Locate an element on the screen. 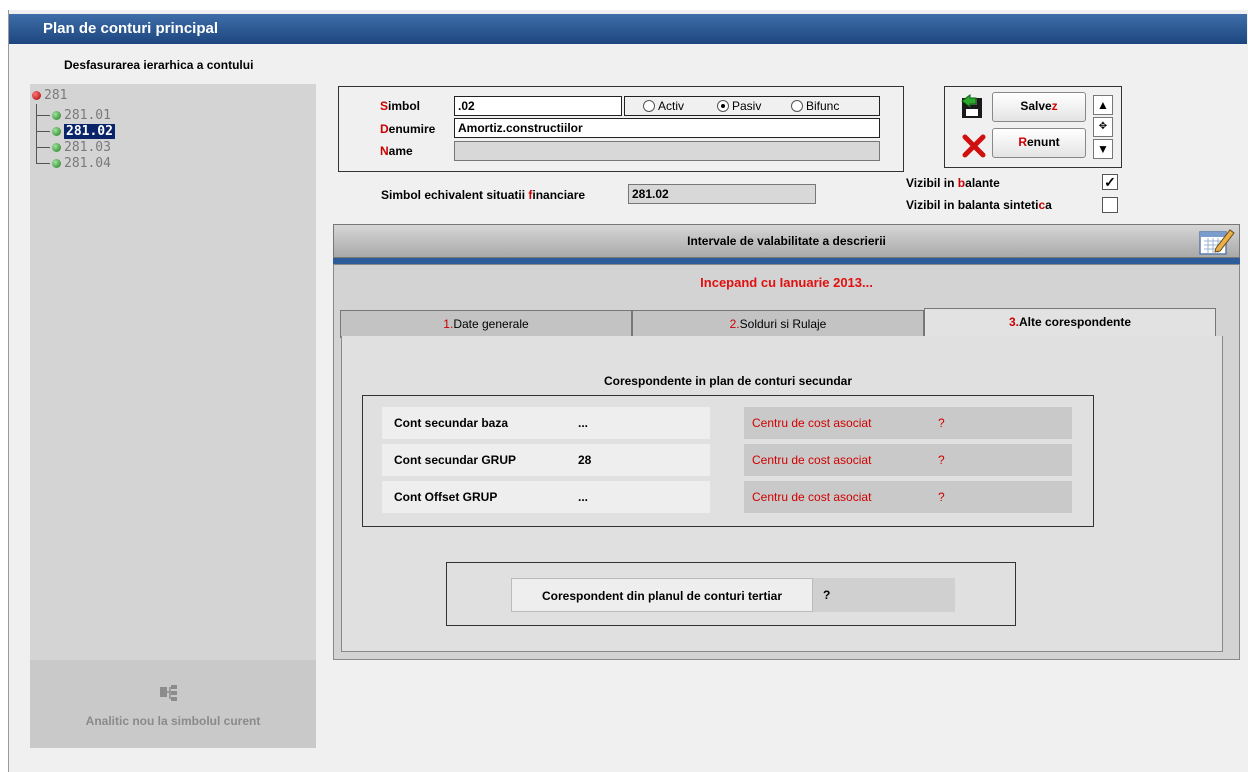  vizibil-balante-label: Vizibil in balante is located at coordinates (953, 183).